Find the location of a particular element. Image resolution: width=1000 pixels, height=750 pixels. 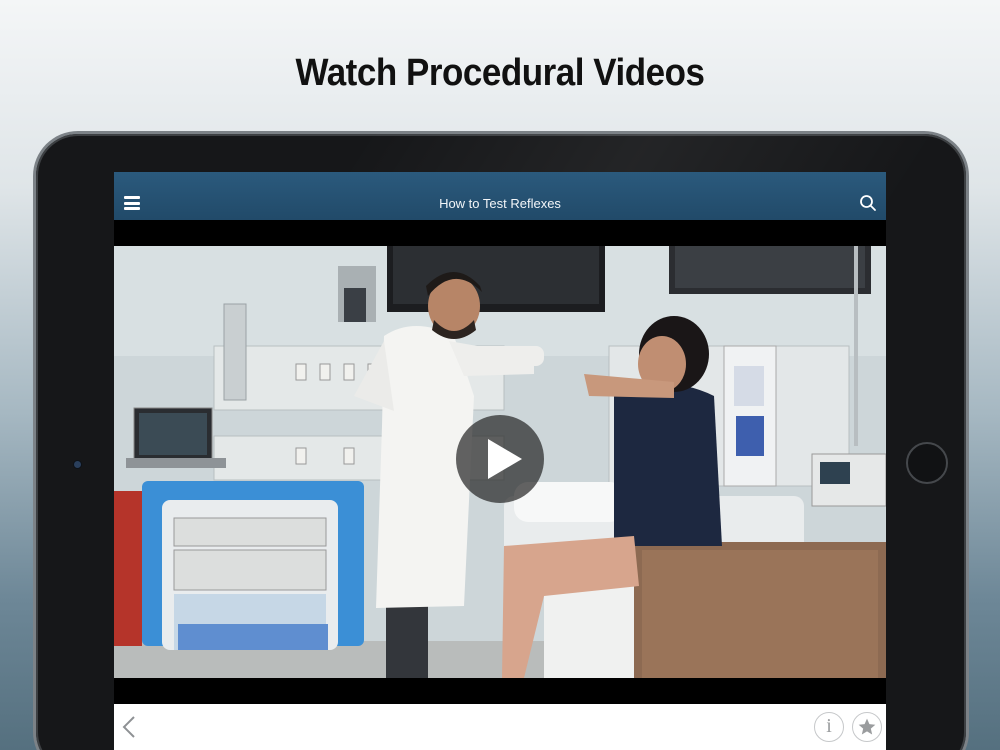

page-headline: Watch Procedural Videos is located at coordinates (500, 73).